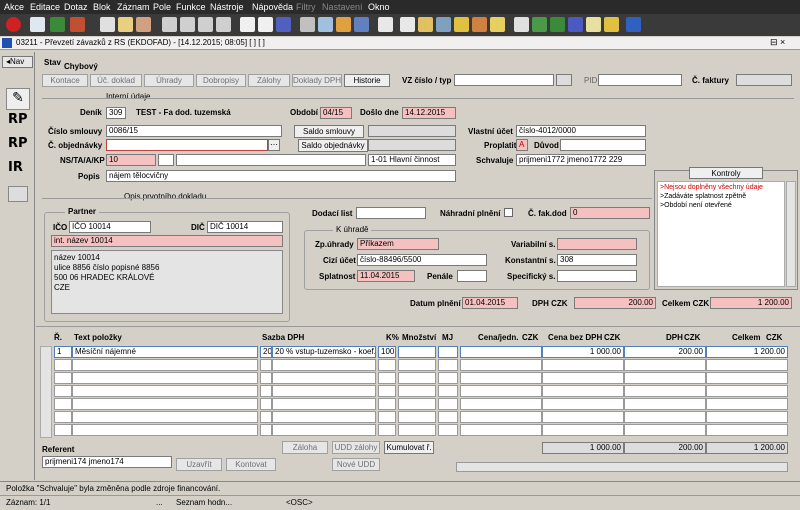  What do you see at coordinates (325, 24) in the screenshot?
I see `duplicate-icon` at bounding box center [325, 24].